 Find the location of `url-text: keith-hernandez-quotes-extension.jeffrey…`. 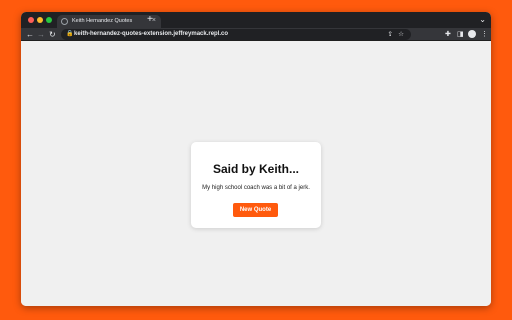

url-text: keith-hernandez-quotes-extension.jeffrey… is located at coordinates (151, 34).